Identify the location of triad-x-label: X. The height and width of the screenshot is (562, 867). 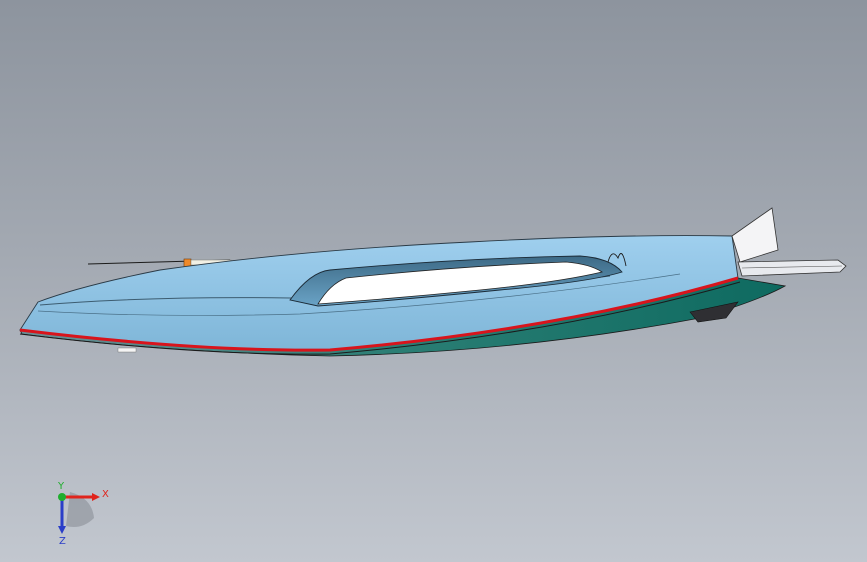
(105, 494).